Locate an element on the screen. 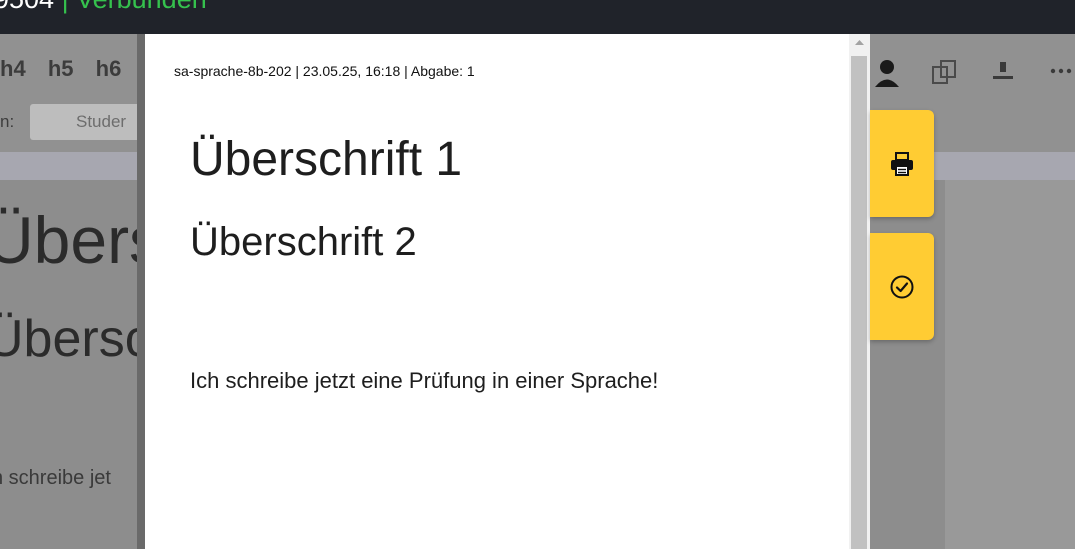 Image resolution: width=1075 pixels, height=549 pixels. connection-info: 9504 | Verbunden is located at coordinates (103, 7).